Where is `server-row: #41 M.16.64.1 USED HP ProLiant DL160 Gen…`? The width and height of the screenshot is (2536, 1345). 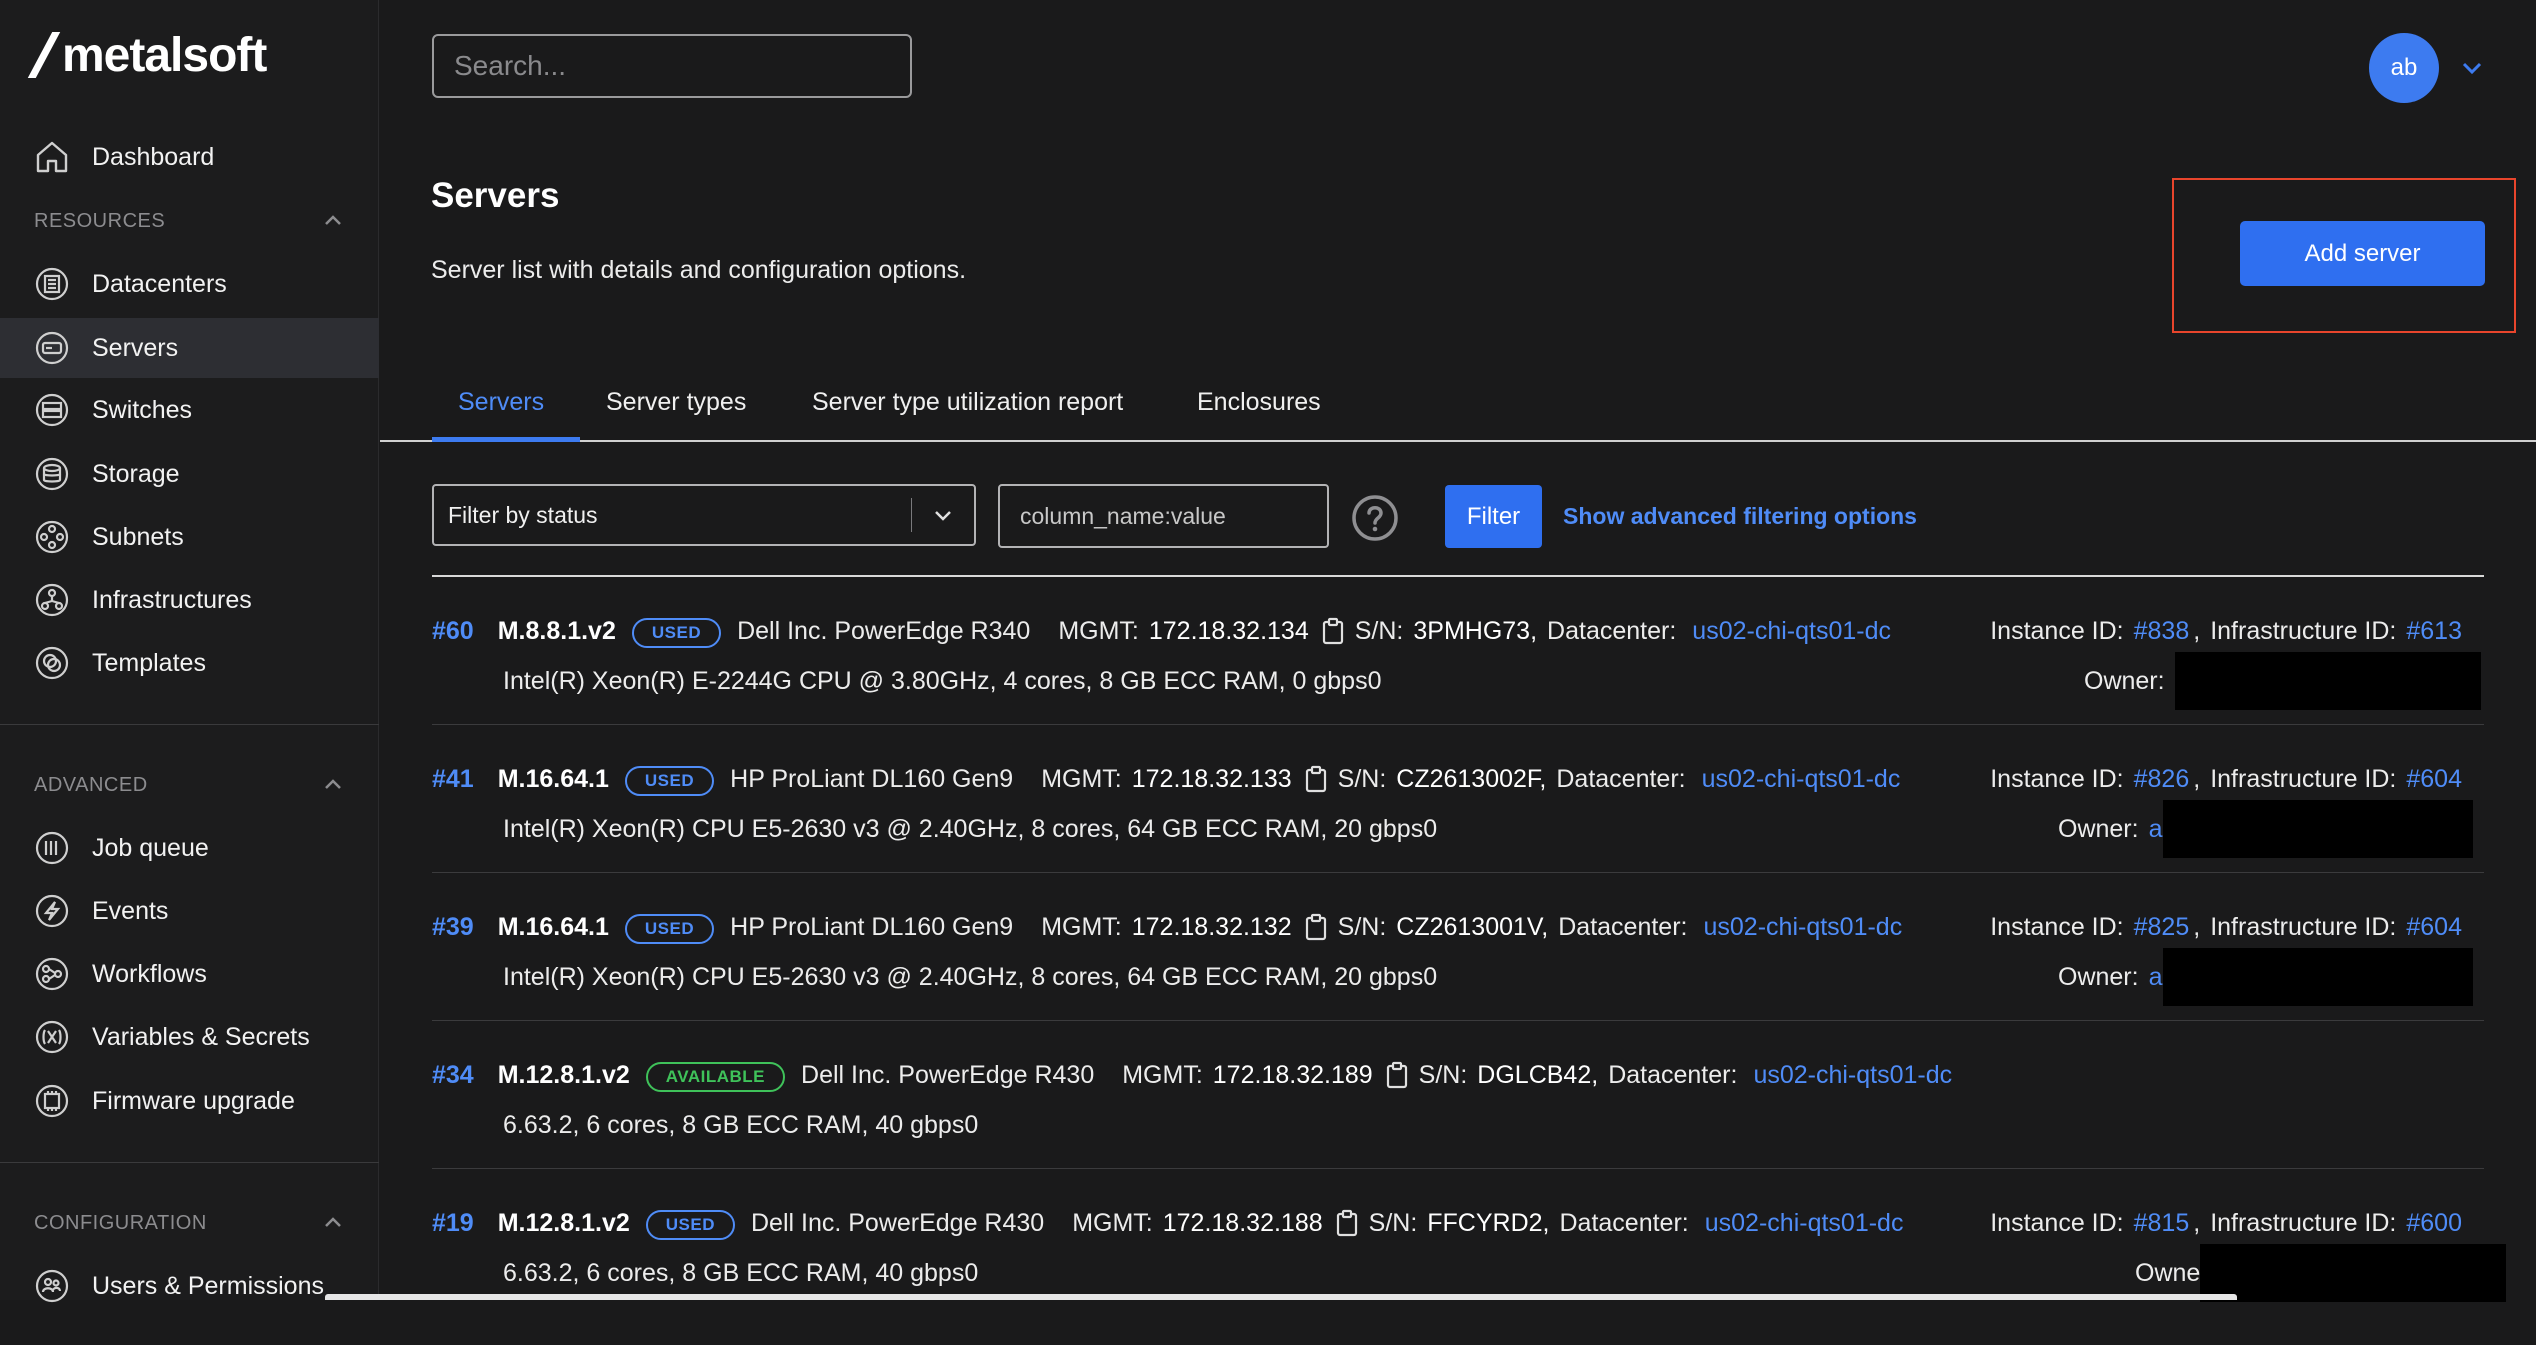
server-row: #41 M.16.64.1 USED HP ProLiant DL160 Gen… is located at coordinates (1458, 827).